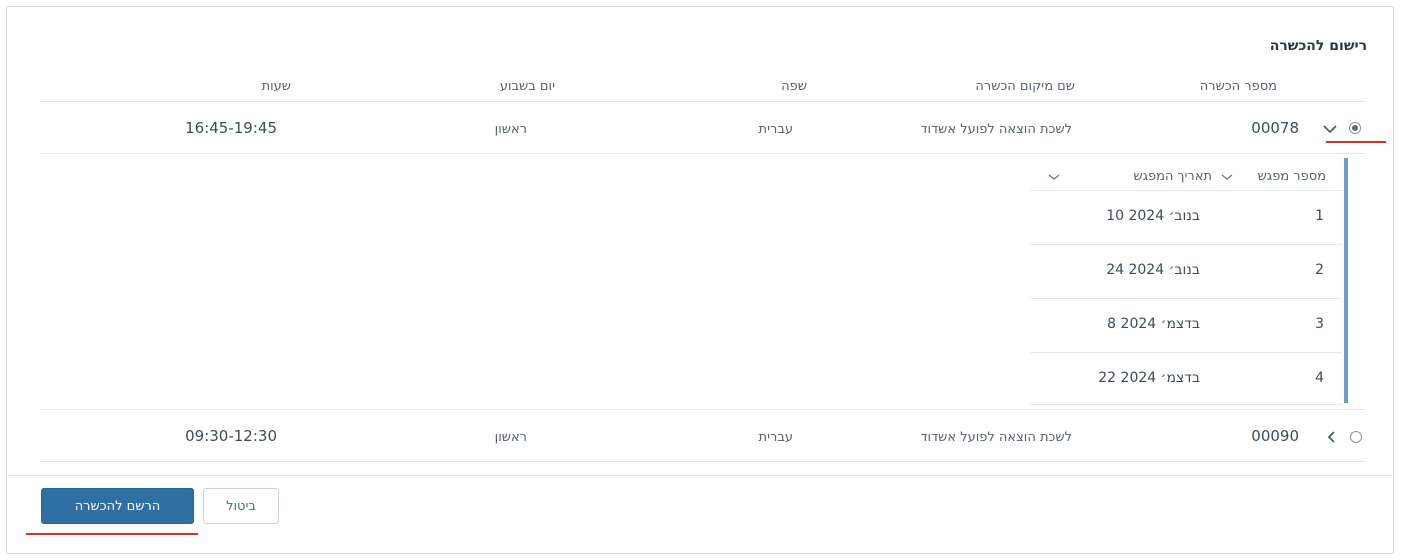 The image size is (1403, 560). I want to click on meeting-number: 4, so click(1319, 378).